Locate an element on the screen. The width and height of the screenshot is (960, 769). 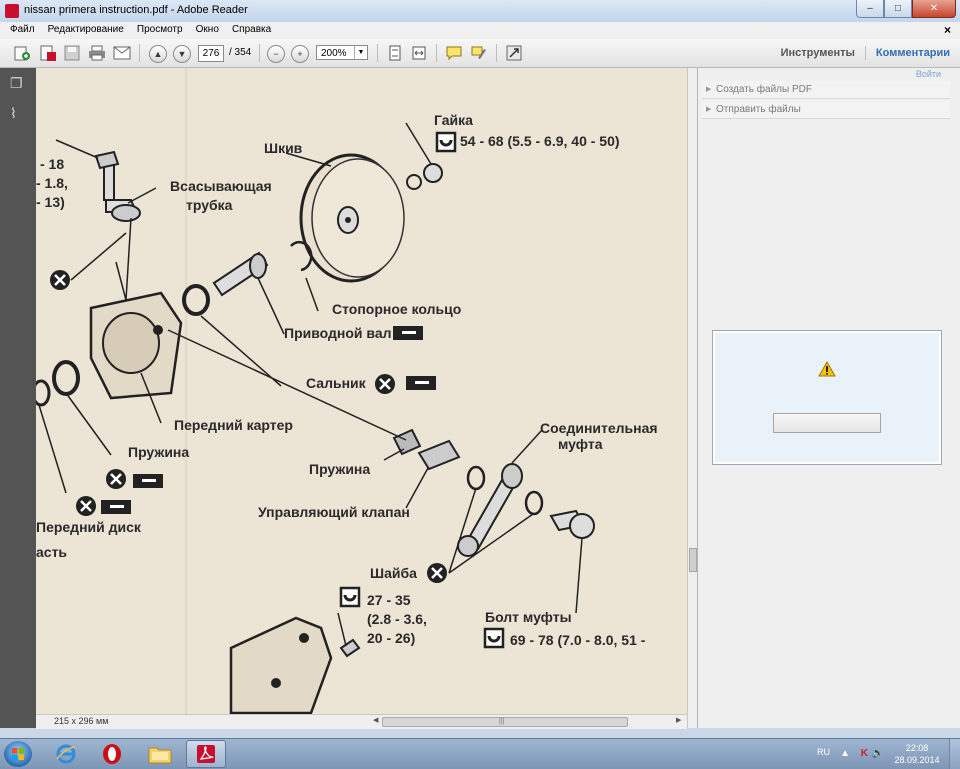
menu-edit: Редактирование is located at coordinates (86, 29).